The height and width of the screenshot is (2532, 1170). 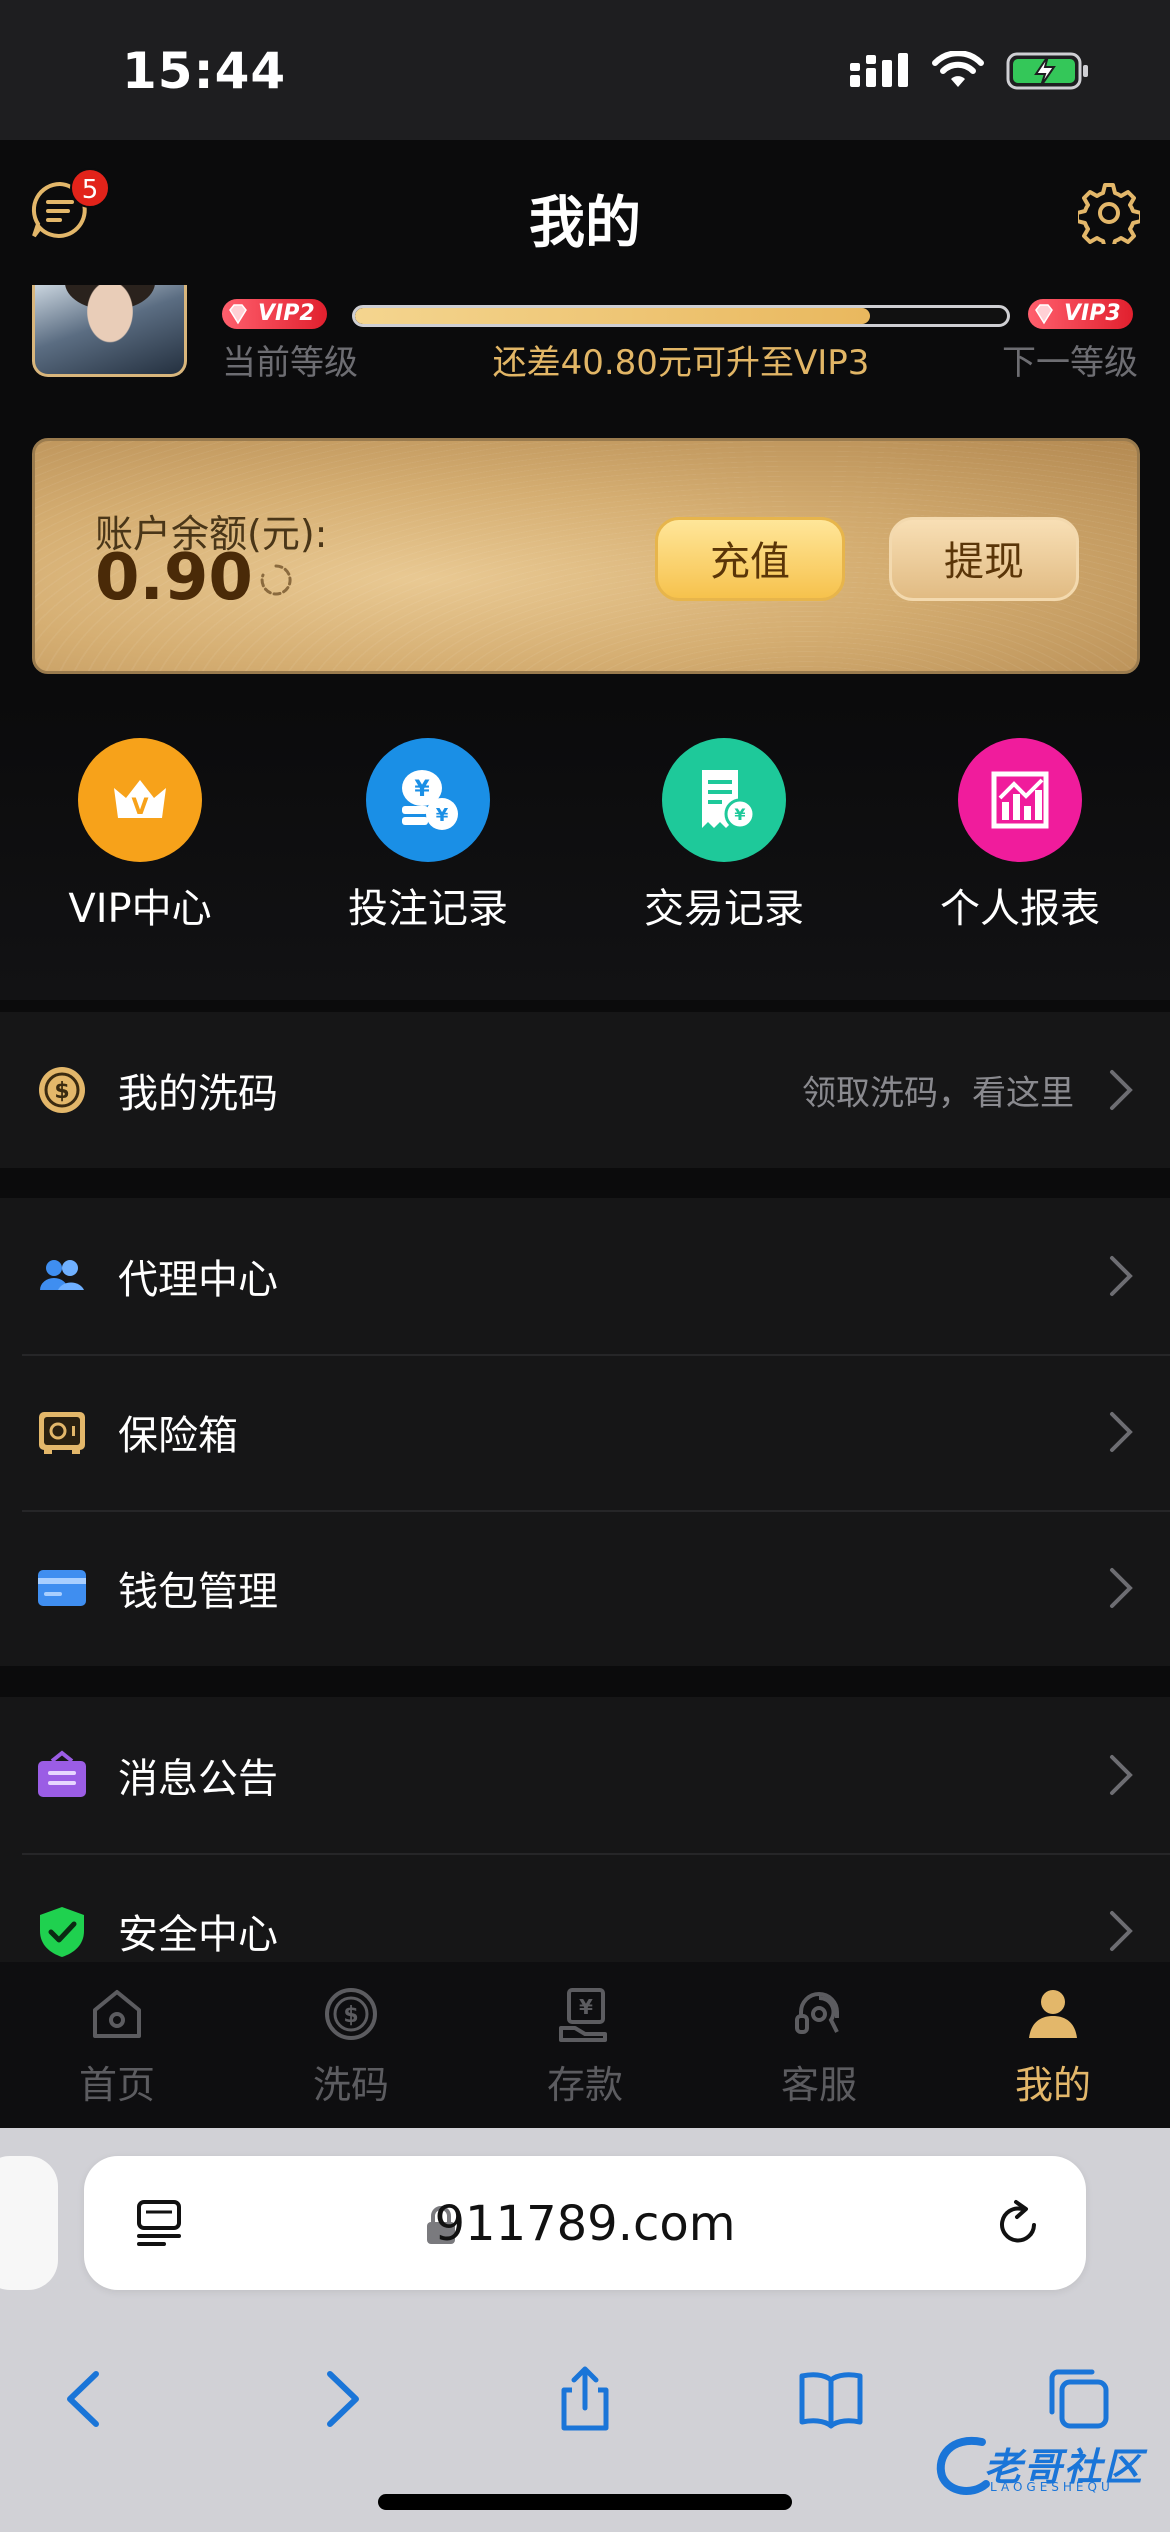 I want to click on tab-label: 客服, so click(x=818, y=2085).